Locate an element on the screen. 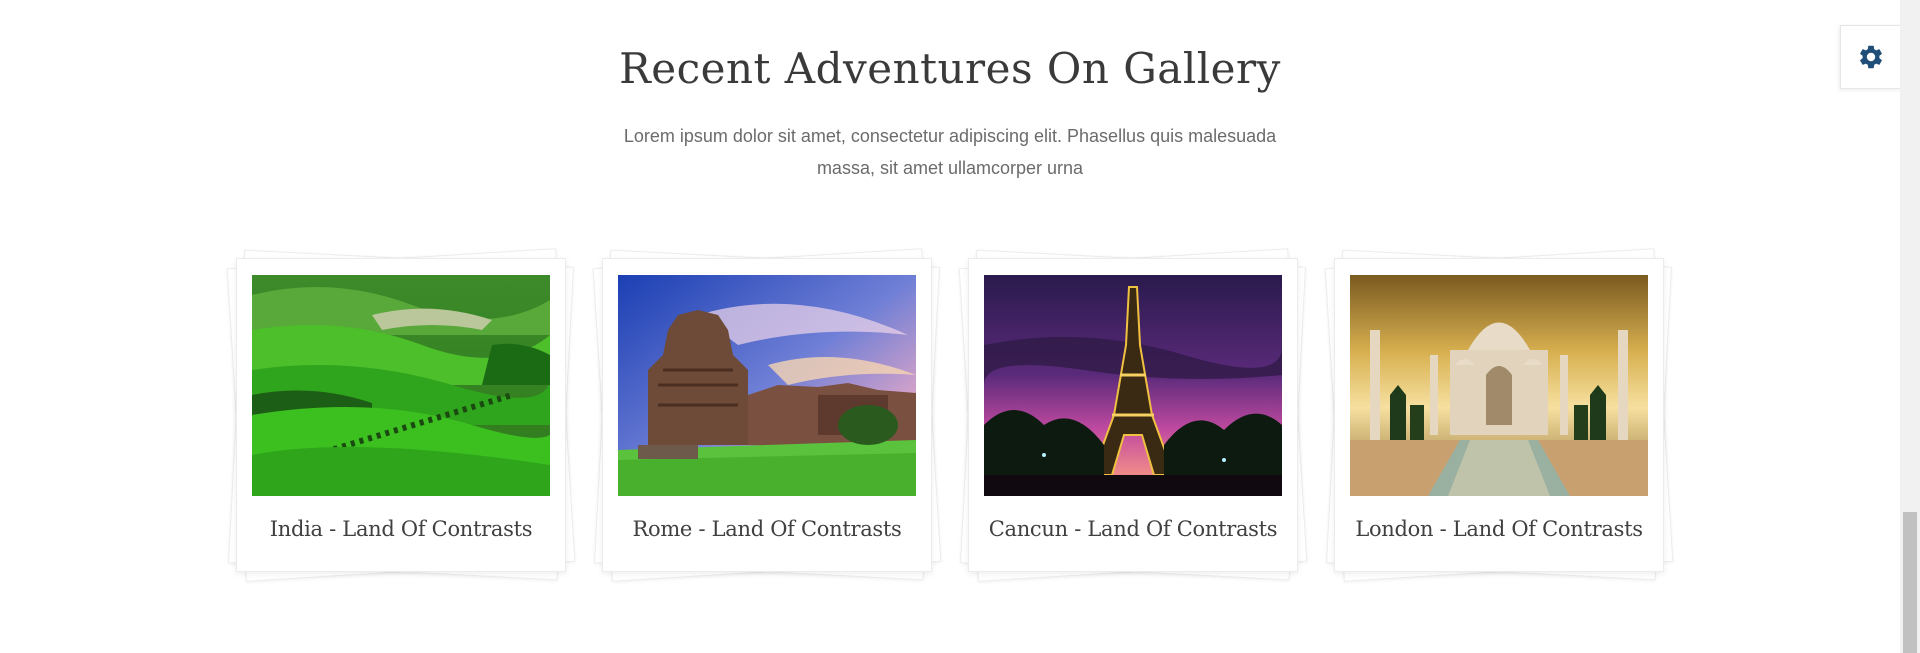 Image resolution: width=1920 pixels, height=653 pixels. gallery-card: India - Land Of Contrasts is located at coordinates (401, 415).